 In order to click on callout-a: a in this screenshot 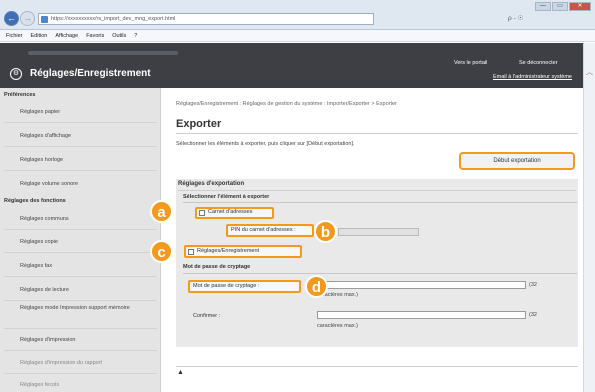, I will do `click(161, 211)`.